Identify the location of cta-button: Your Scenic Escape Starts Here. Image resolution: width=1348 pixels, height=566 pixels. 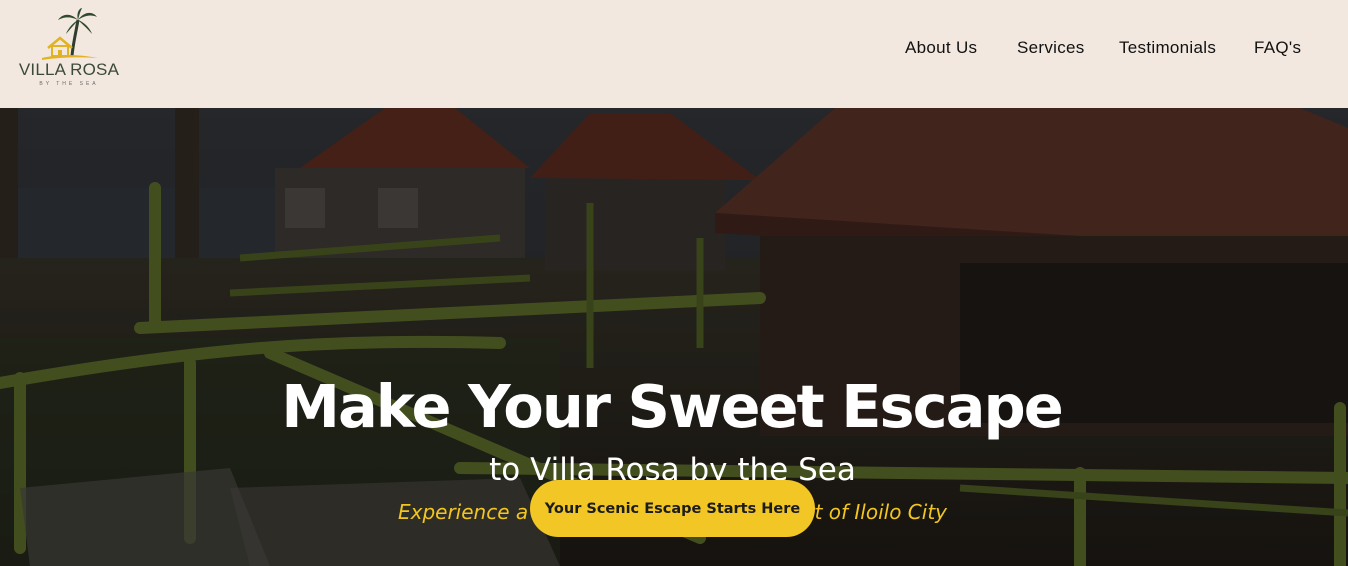
(672, 508).